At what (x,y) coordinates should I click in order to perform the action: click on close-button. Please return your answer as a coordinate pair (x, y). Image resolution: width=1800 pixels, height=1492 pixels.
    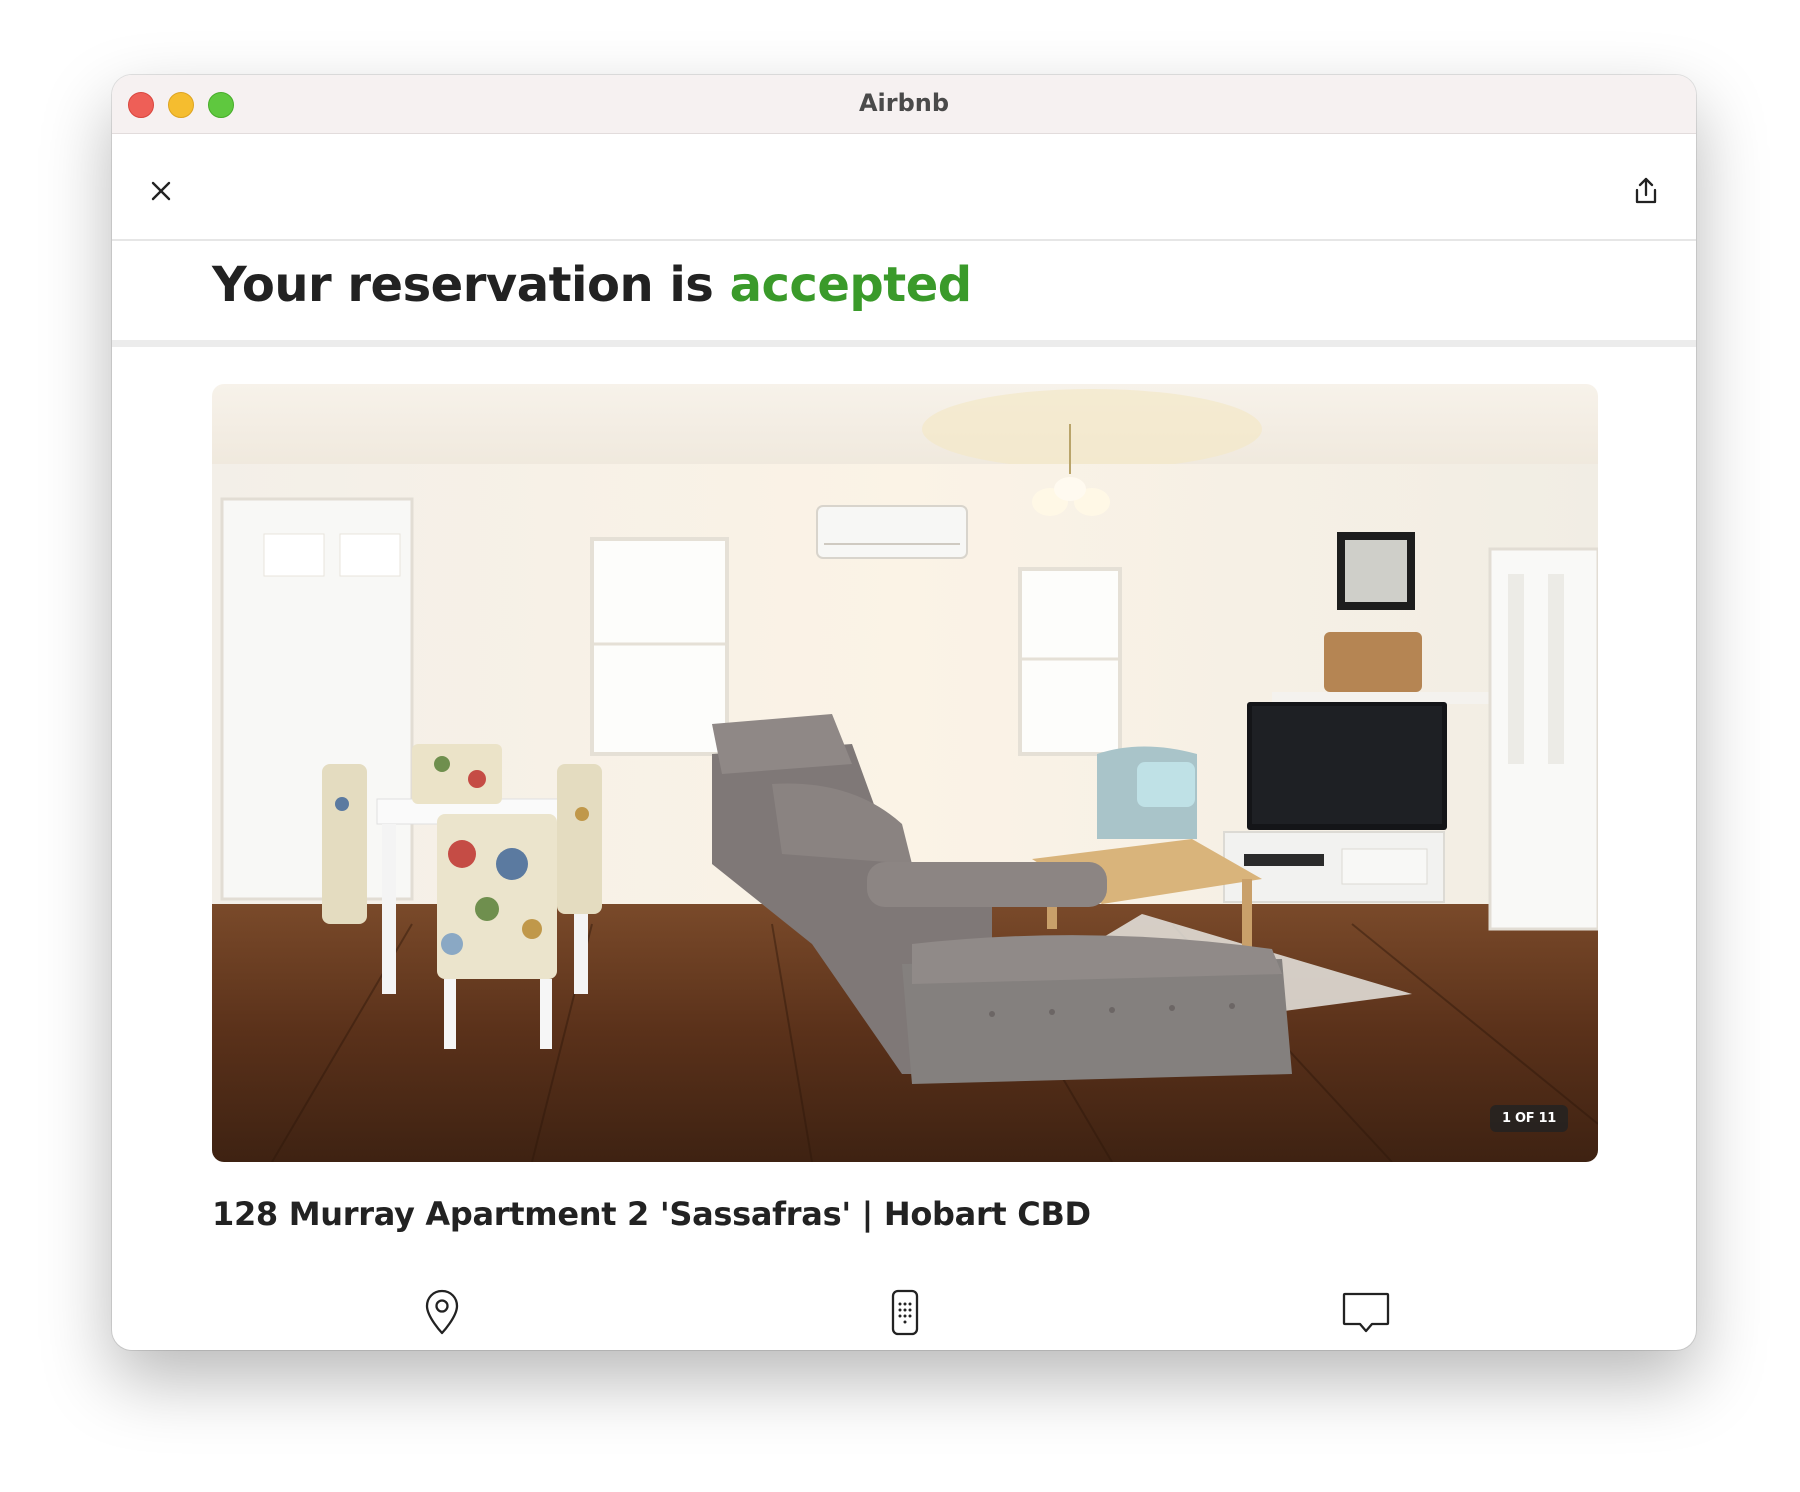
    Looking at the image, I should click on (161, 191).